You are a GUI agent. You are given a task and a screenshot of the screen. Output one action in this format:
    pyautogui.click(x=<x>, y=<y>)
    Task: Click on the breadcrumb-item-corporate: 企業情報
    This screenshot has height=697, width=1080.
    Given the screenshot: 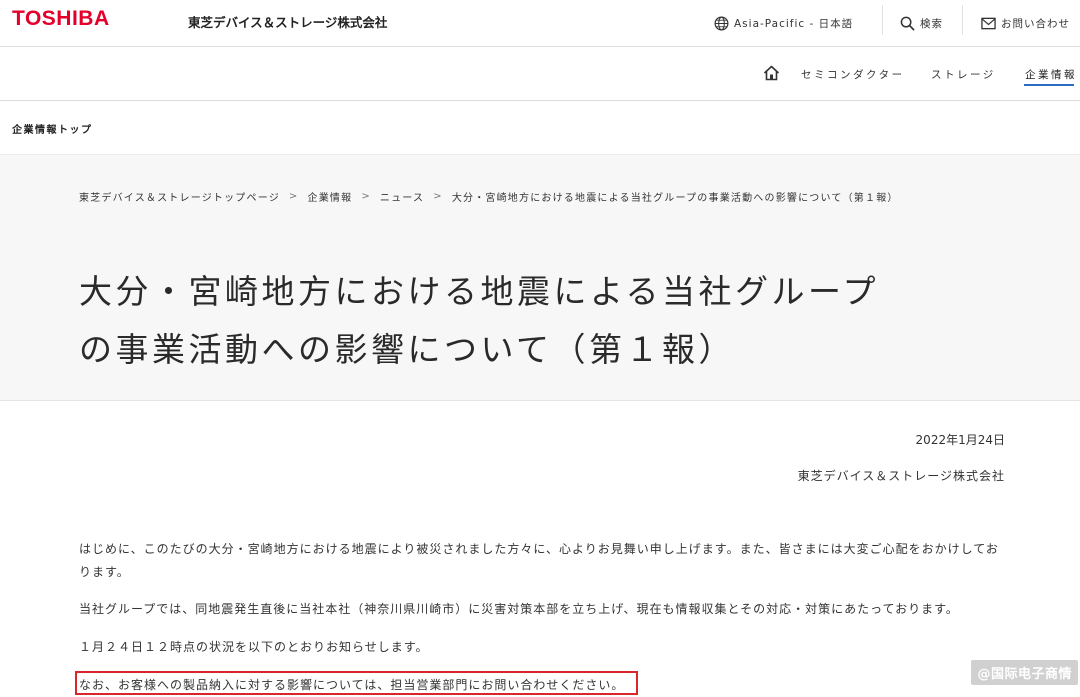 What is the action you would take?
    pyautogui.click(x=330, y=196)
    